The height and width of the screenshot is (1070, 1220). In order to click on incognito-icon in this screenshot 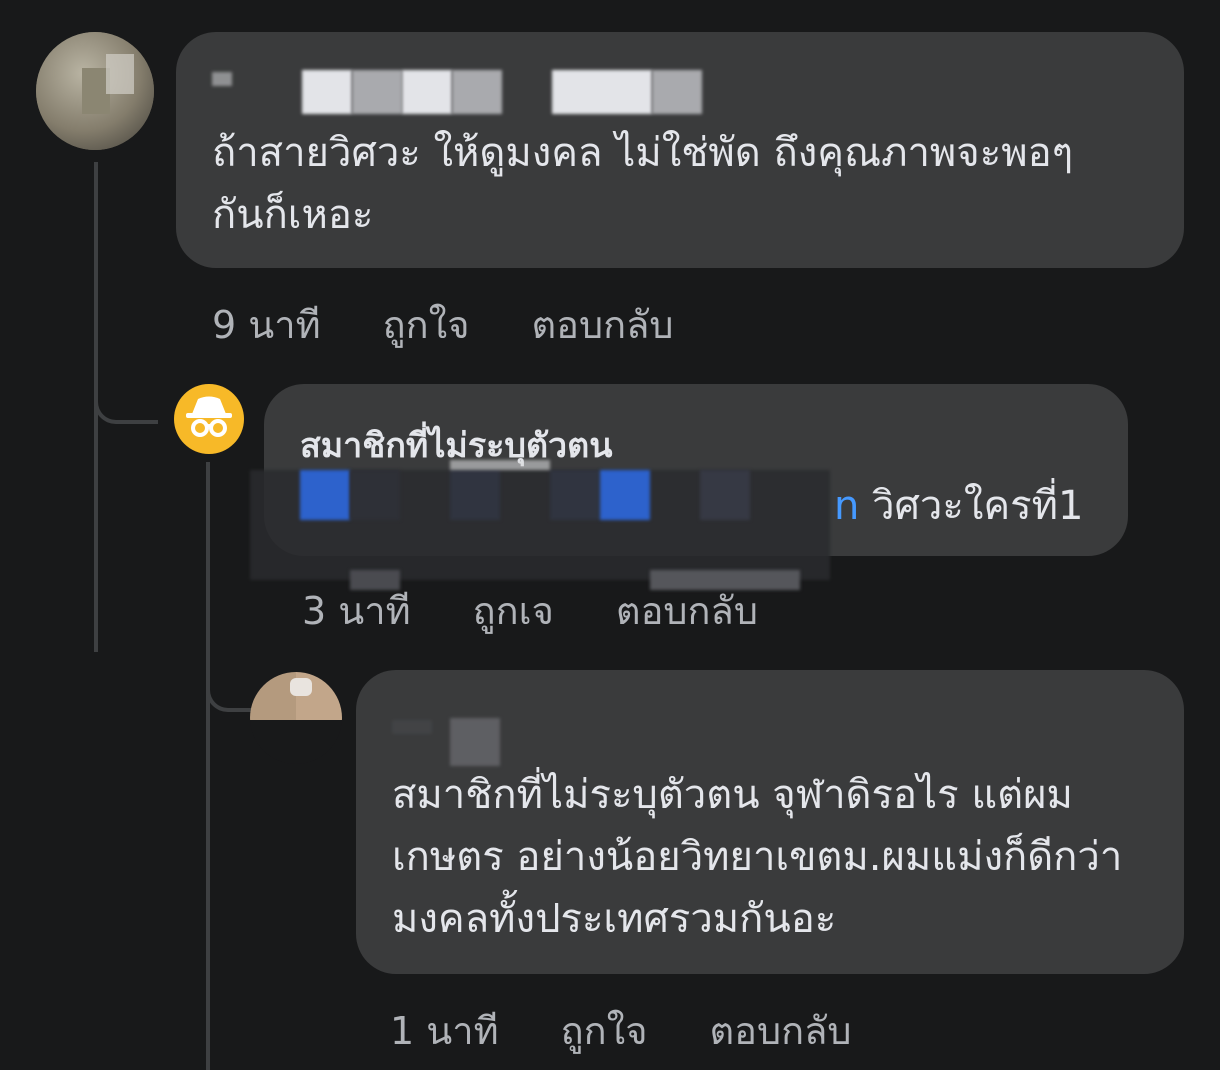, I will do `click(209, 416)`.